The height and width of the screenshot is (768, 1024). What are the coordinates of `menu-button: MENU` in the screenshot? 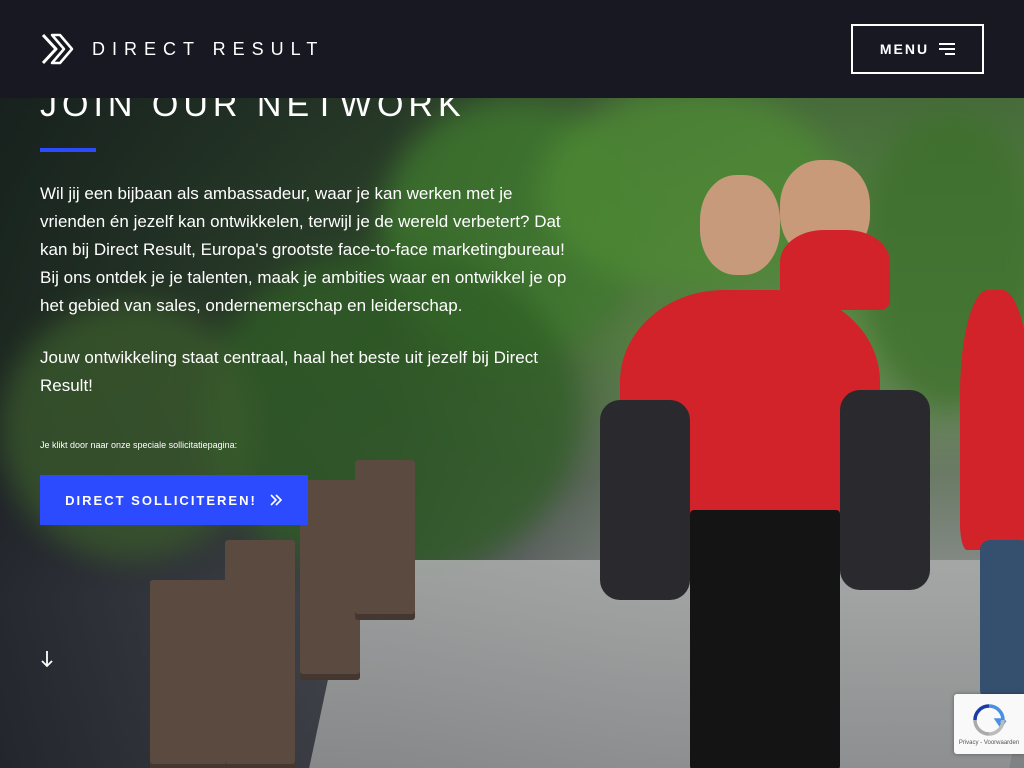 It's located at (917, 49).